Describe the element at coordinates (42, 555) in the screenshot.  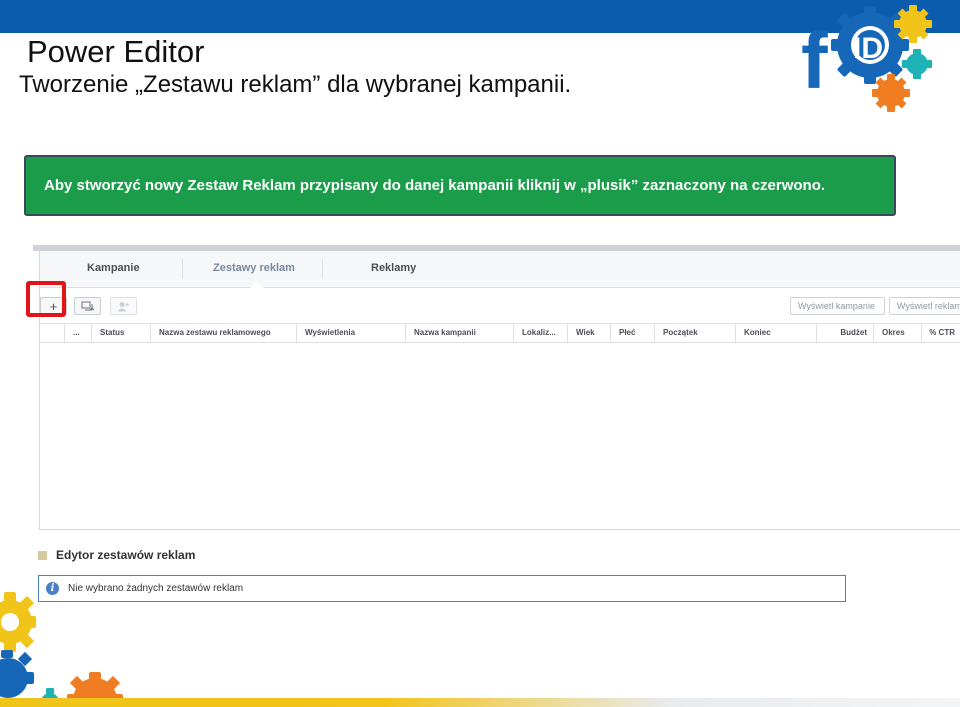
I see `section-marker-icon` at that location.